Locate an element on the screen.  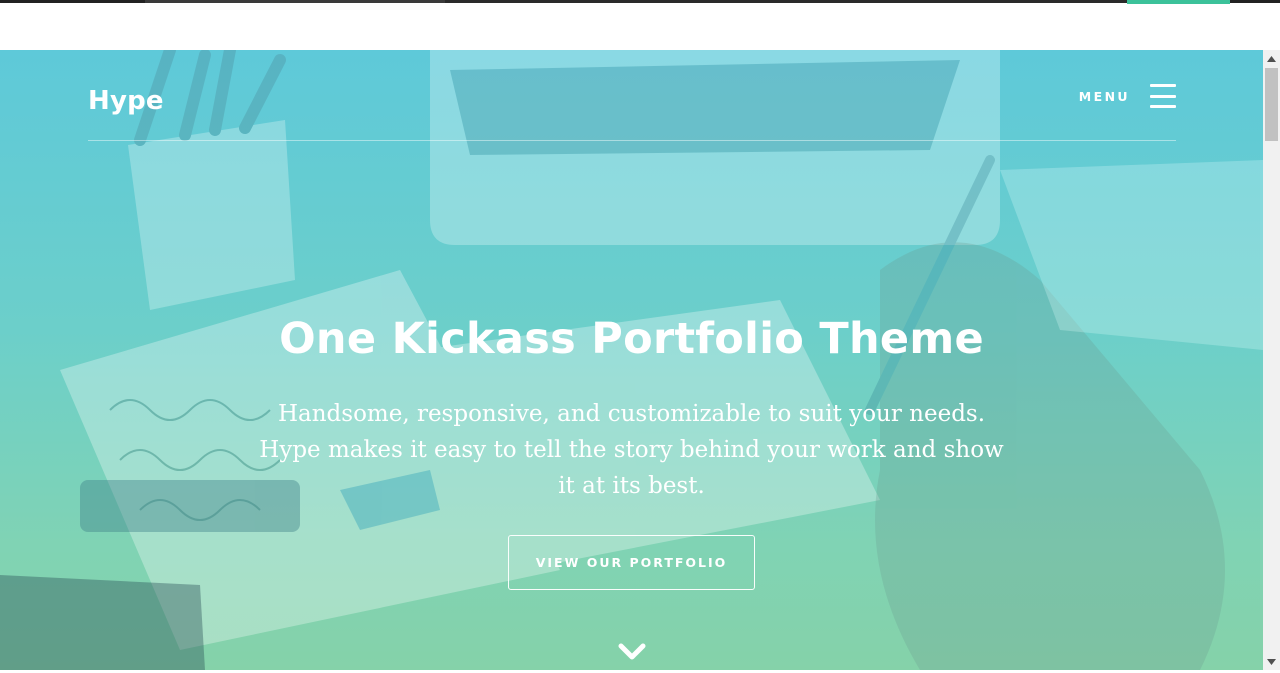
scroll-down-arrow-icon is located at coordinates (1271, 661).